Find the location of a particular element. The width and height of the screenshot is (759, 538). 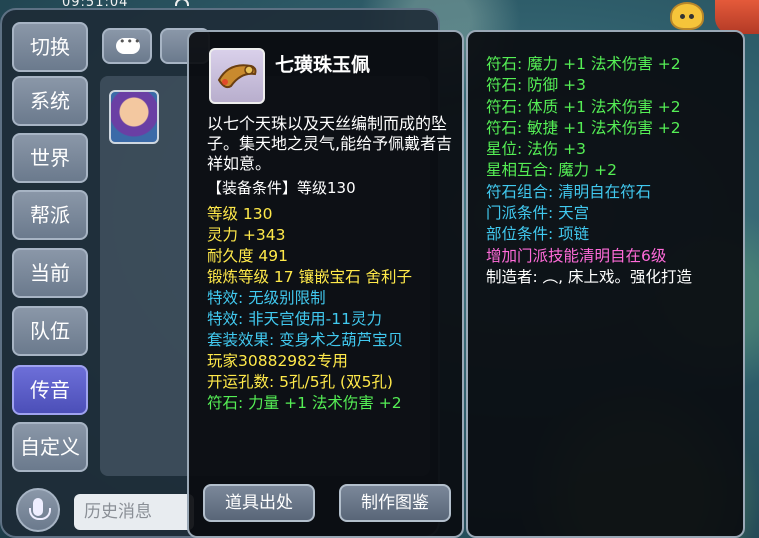

channel-whisper-button: 传音 is located at coordinates (50, 390).